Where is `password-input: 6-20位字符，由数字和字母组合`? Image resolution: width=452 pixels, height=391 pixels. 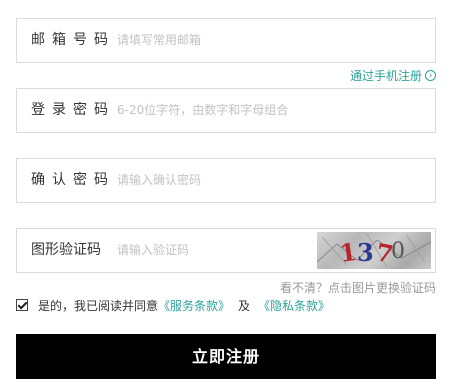
password-input: 6-20位字符，由数字和字母组合 is located at coordinates (202, 110).